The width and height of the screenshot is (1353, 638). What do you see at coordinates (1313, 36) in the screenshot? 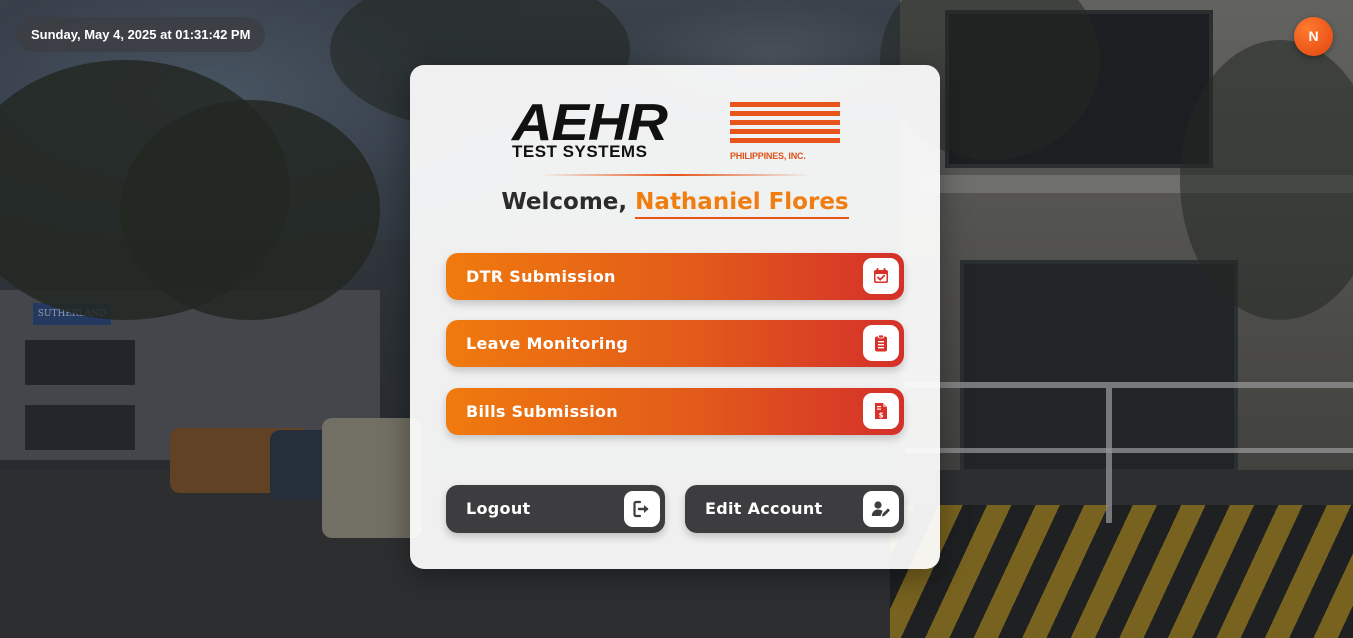
I see `user-avatar-button: N` at bounding box center [1313, 36].